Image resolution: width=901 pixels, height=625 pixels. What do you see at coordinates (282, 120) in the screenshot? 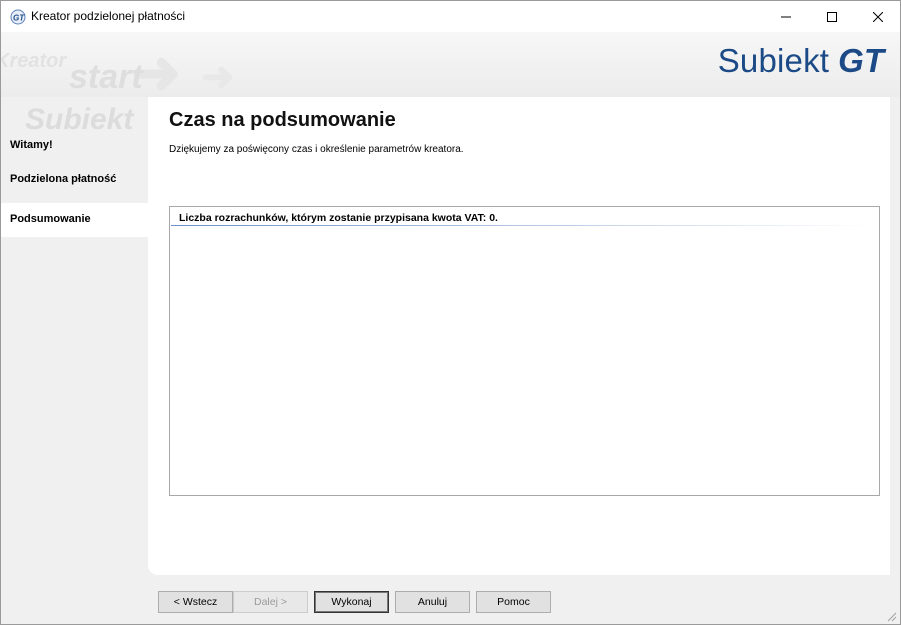
I see `page-title: Czas na podsumowanie` at bounding box center [282, 120].